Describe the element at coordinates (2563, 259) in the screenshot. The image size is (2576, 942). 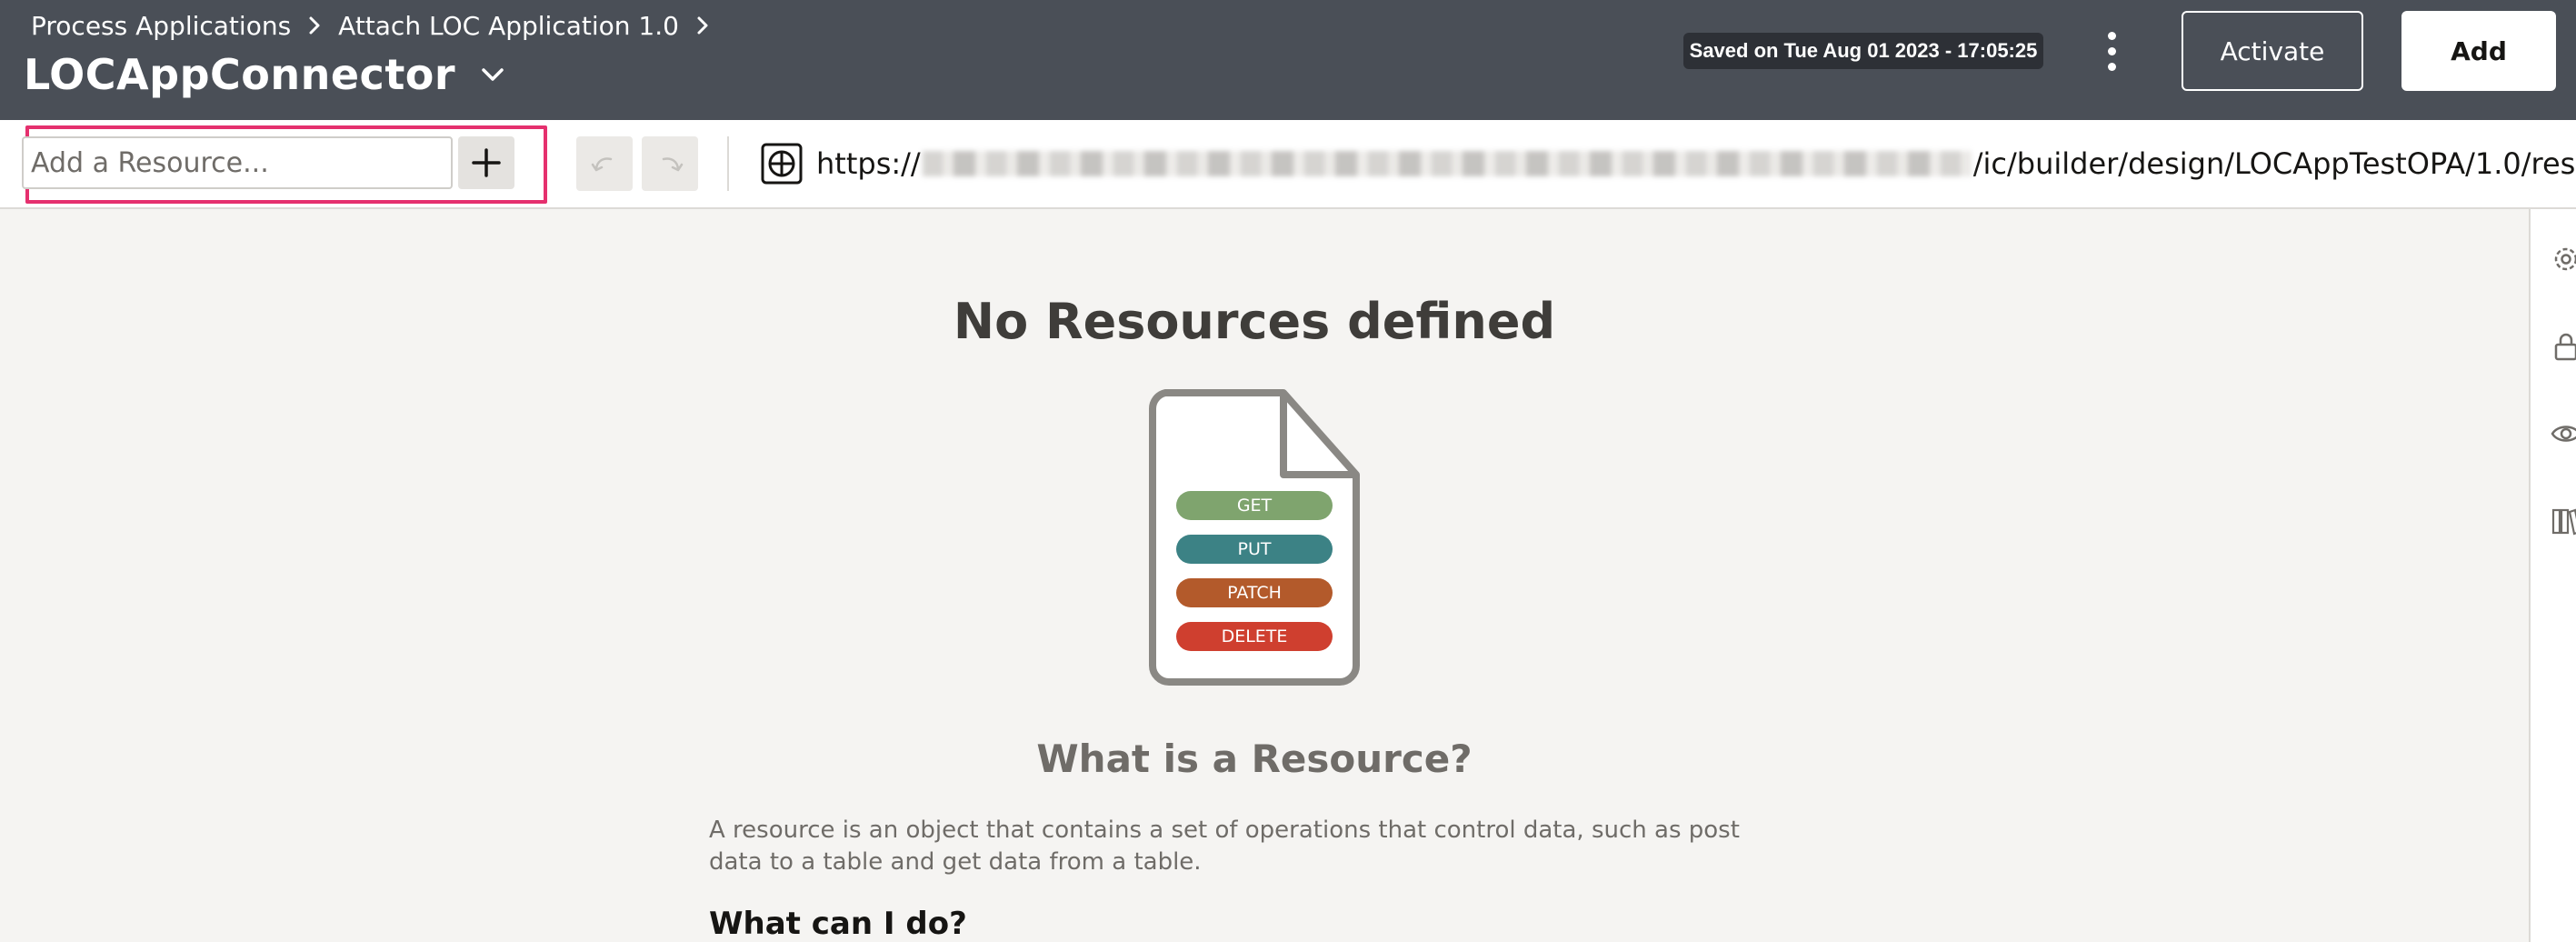
I see `settings-icon` at that location.